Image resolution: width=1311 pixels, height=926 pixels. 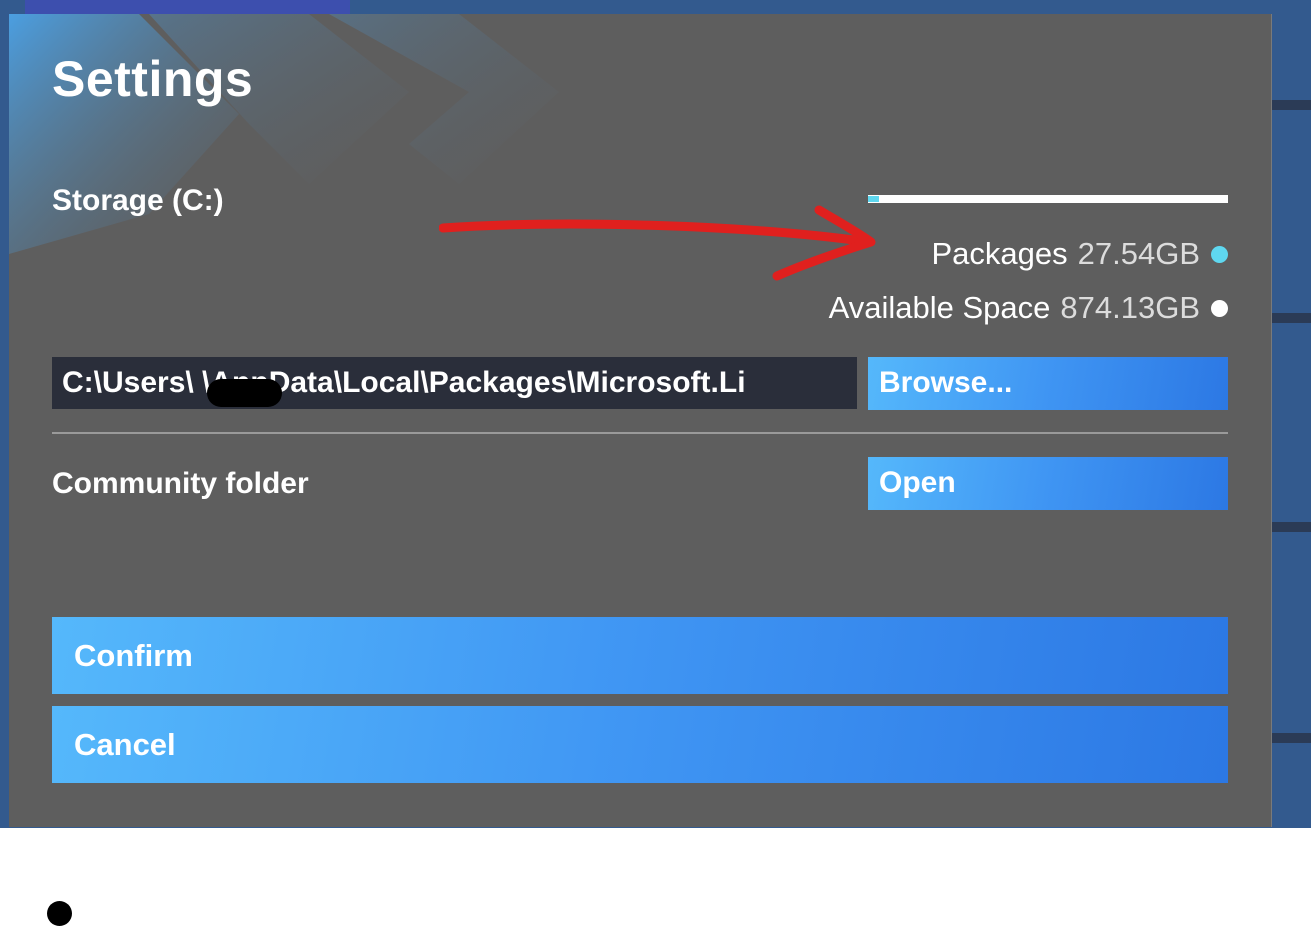 I want to click on red-arrow-annotation, so click(x=657, y=243).